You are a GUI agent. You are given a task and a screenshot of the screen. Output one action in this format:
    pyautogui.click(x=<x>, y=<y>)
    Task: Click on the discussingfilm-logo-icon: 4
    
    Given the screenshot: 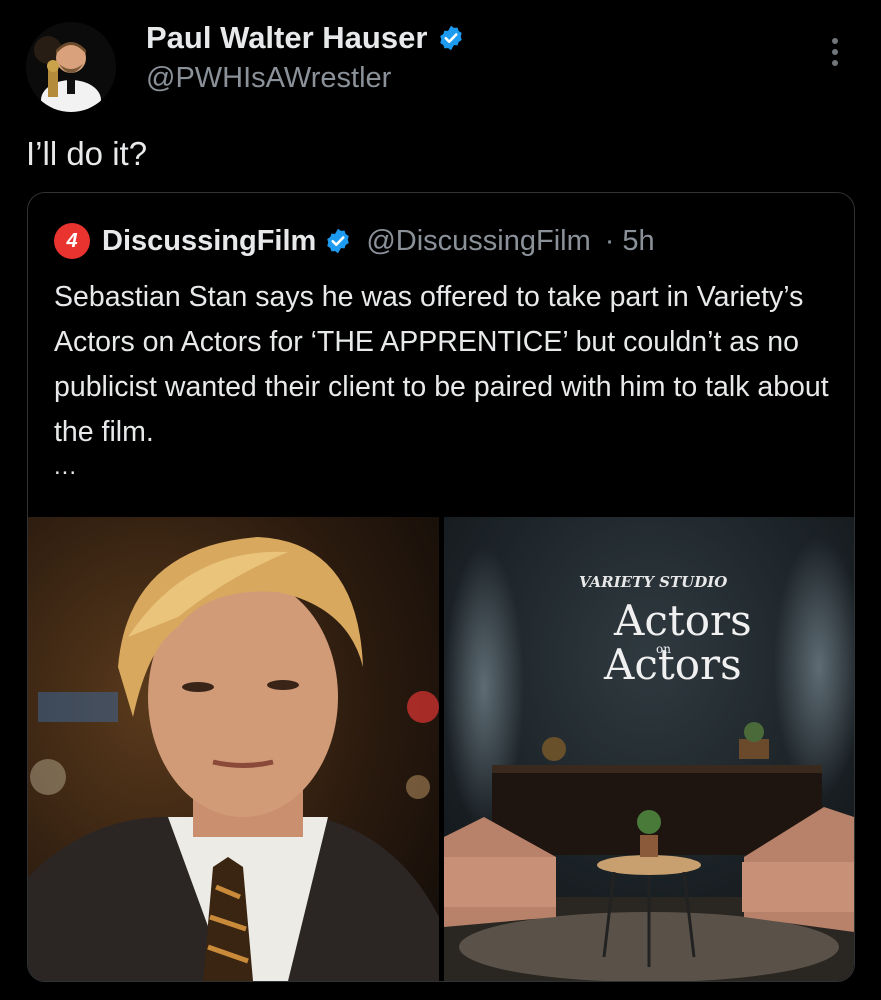 What is the action you would take?
    pyautogui.click(x=72, y=241)
    